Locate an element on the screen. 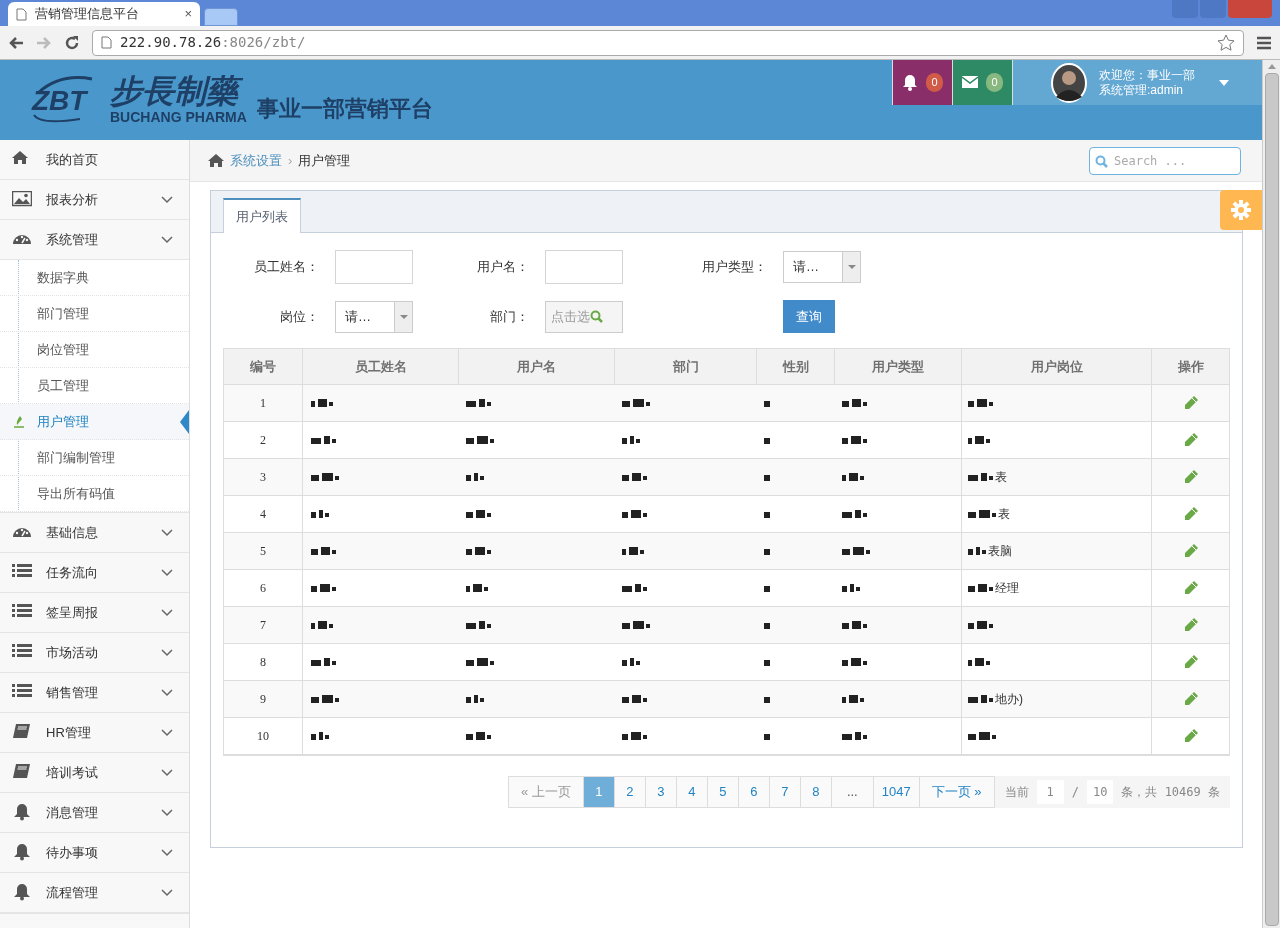 Image resolution: width=1280 pixels, height=928 pixels. page-icon is located at coordinates (21, 14).